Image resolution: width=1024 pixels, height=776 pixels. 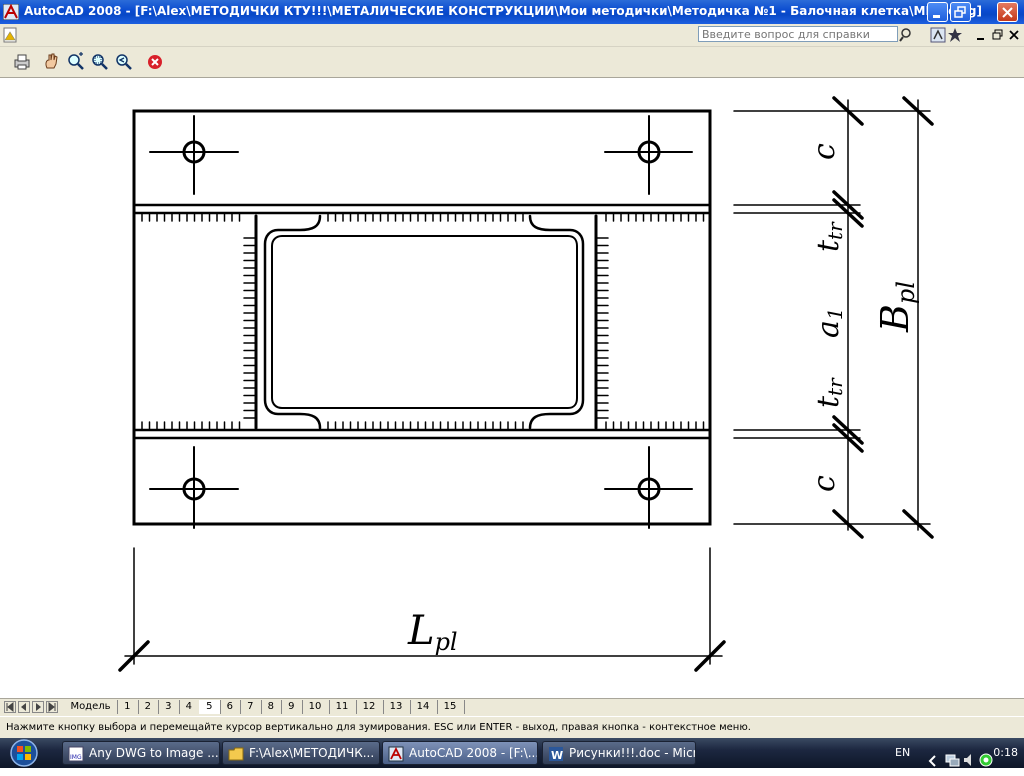 What do you see at coordinates (422, 209) in the screenshot?
I see `top-flange` at bounding box center [422, 209].